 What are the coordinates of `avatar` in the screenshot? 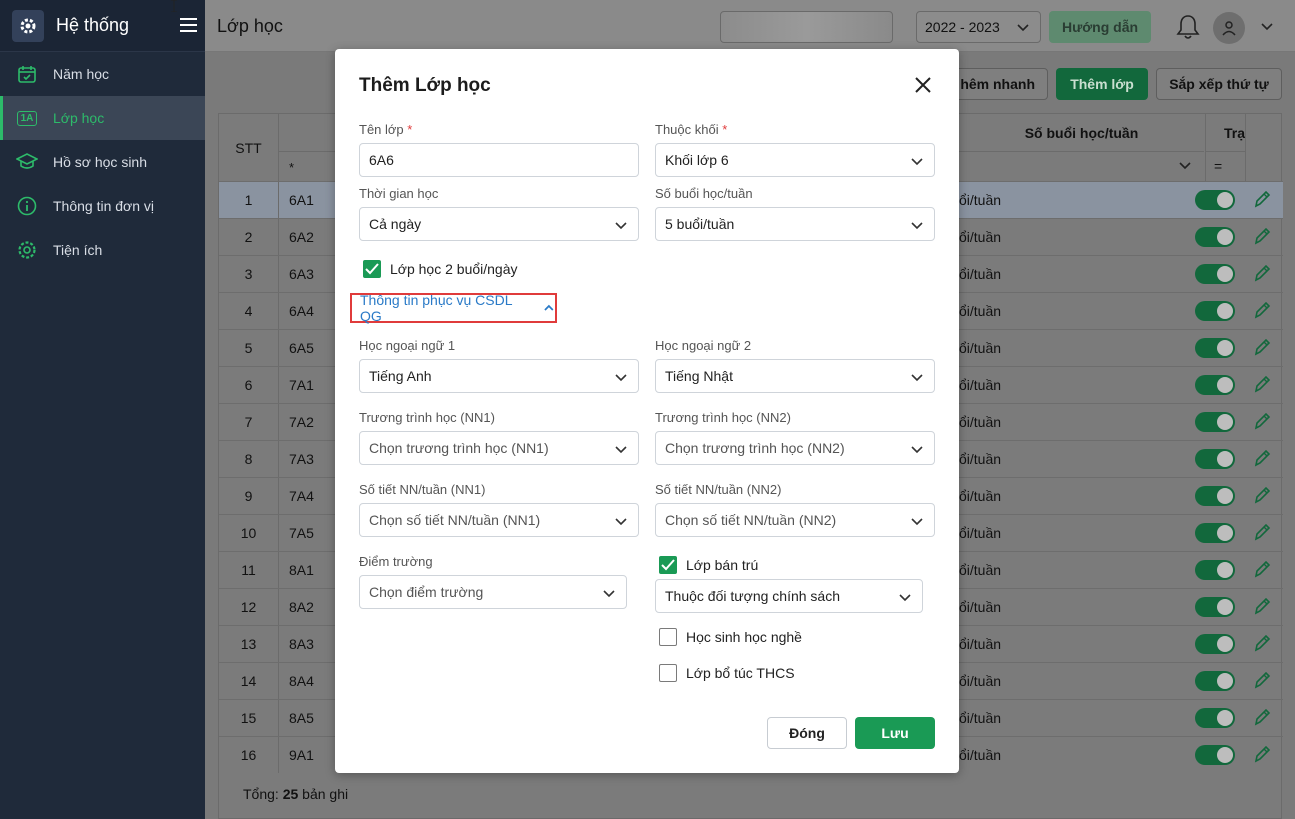 It's located at (1229, 28).